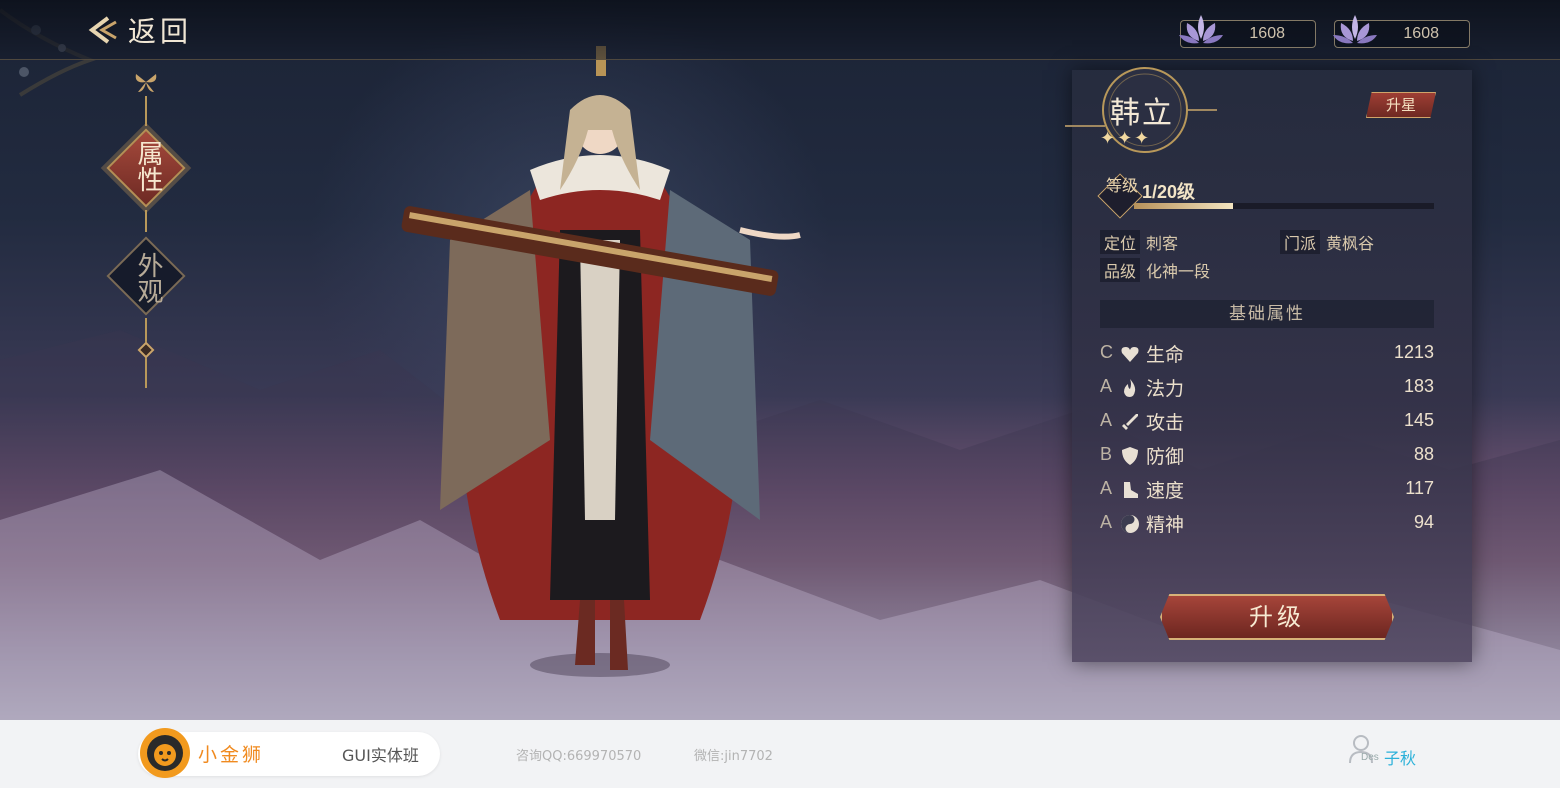  What do you see at coordinates (146, 350) in the screenshot?
I see `nav-ornament` at bounding box center [146, 350].